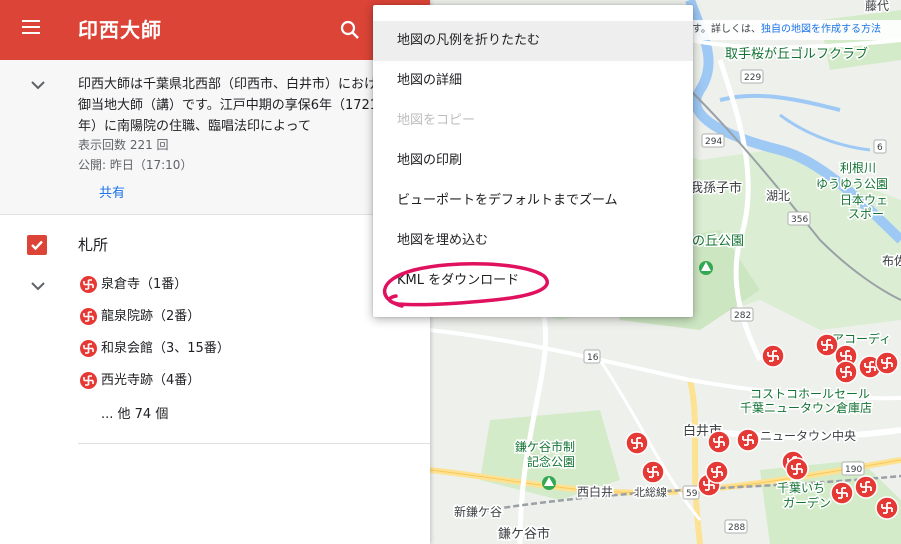 The image size is (901, 544). Describe the element at coordinates (796, 54) in the screenshot. I see `map-label-toride-golf: 取手桜が丘ゴルフクラブ` at that location.